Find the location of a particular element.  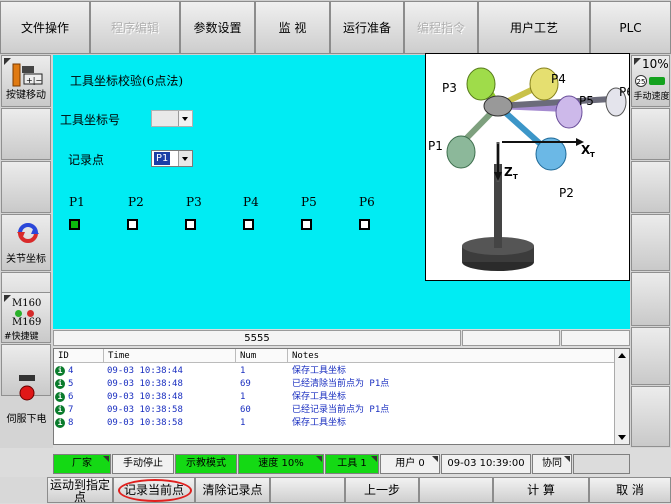

log-row: i 5 09-03 10:38:48 69 已经清除当前点为 P1点 is located at coordinates (335, 384).